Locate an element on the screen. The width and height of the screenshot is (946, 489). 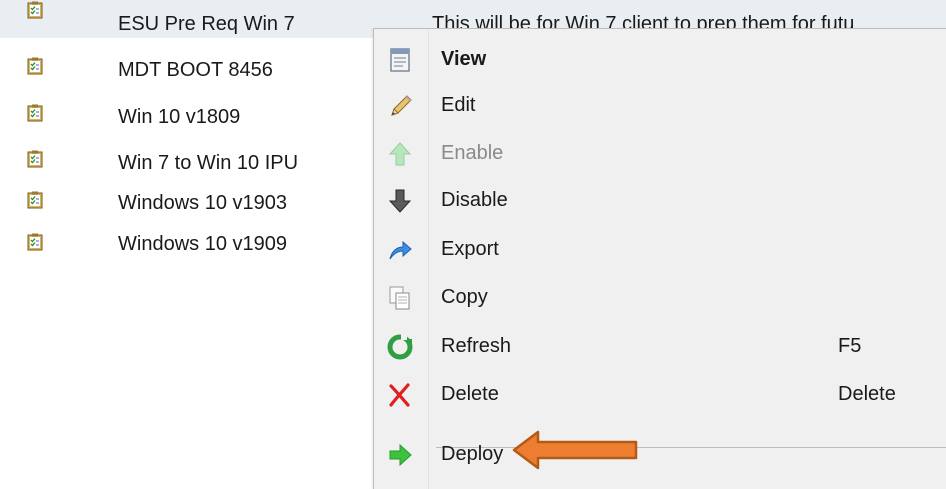
menu-item-label: Export is located at coordinates (470, 249).